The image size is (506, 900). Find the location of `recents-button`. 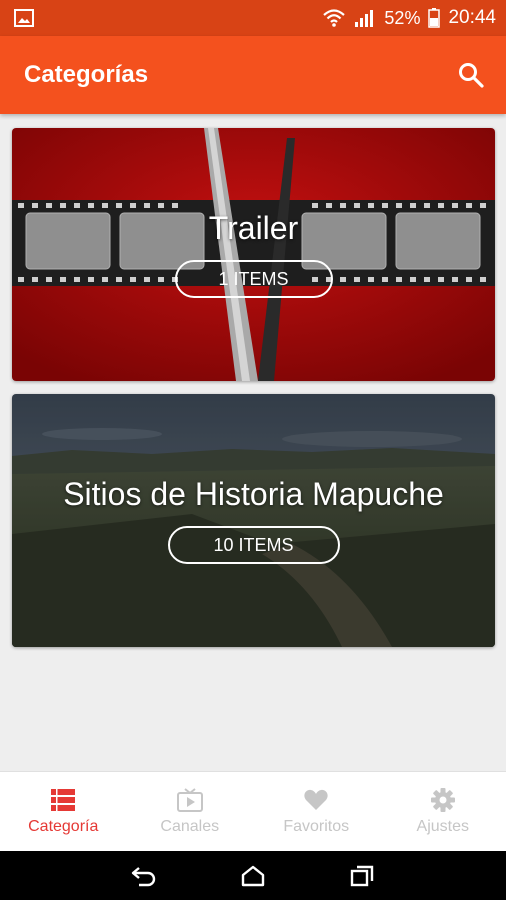

recents-button is located at coordinates (362, 876).